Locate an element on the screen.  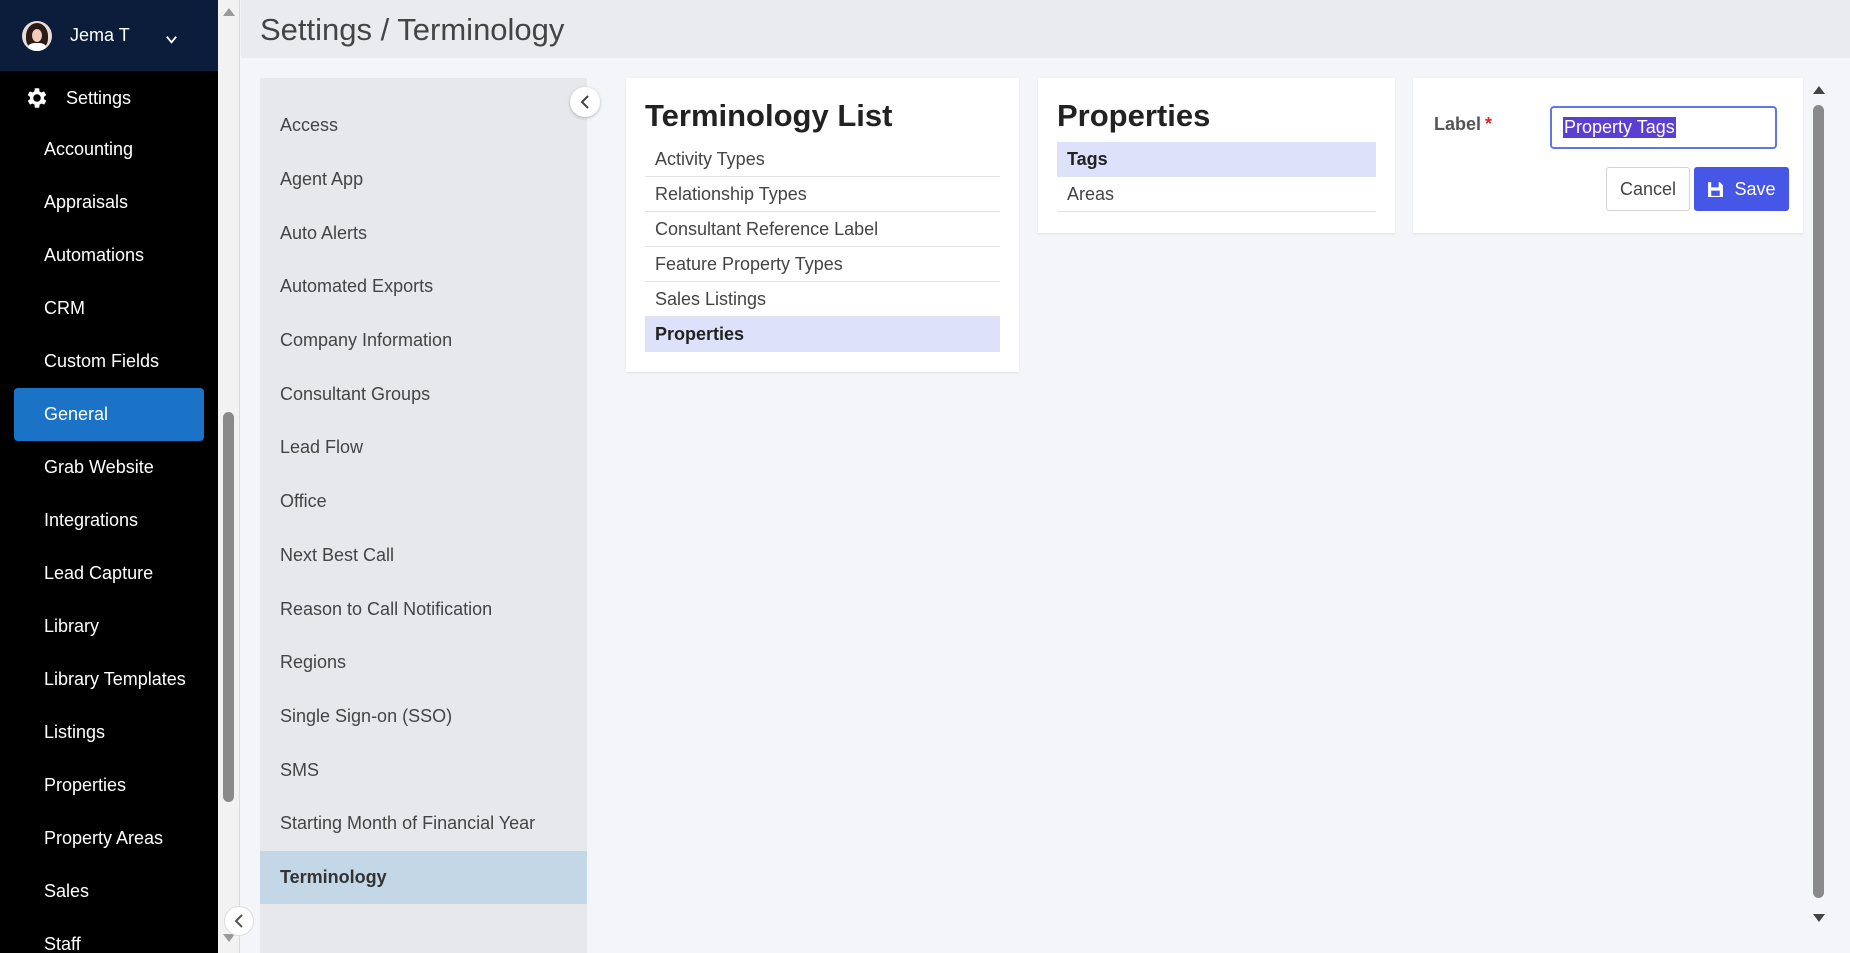
nav-item-properties: Properties is located at coordinates (109, 785).